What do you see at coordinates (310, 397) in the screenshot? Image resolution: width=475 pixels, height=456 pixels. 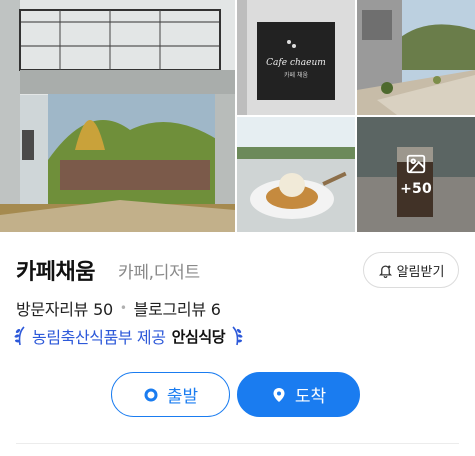 I see `arrive-label: 도착` at bounding box center [310, 397].